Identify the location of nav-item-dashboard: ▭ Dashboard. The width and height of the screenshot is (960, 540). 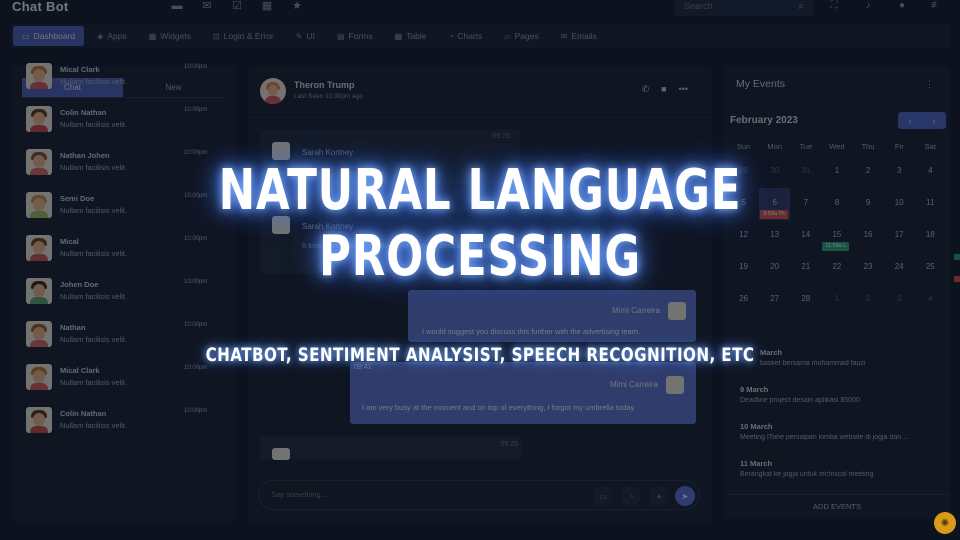
(49, 36).